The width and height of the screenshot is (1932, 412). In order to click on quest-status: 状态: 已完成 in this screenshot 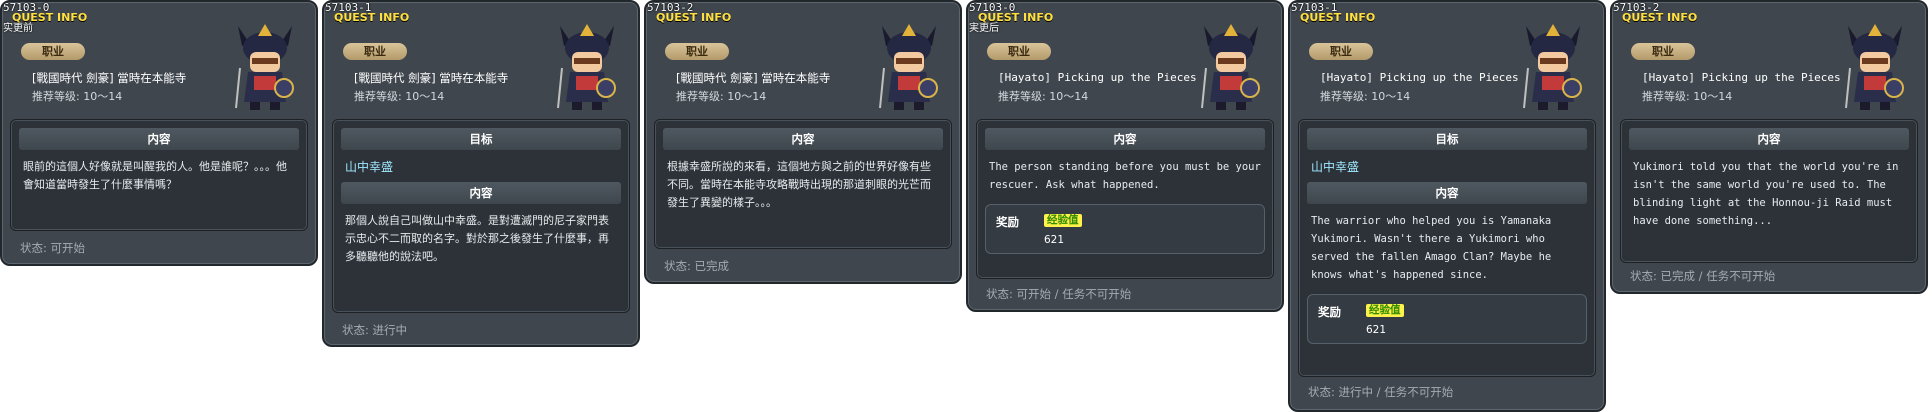, I will do `click(697, 266)`.